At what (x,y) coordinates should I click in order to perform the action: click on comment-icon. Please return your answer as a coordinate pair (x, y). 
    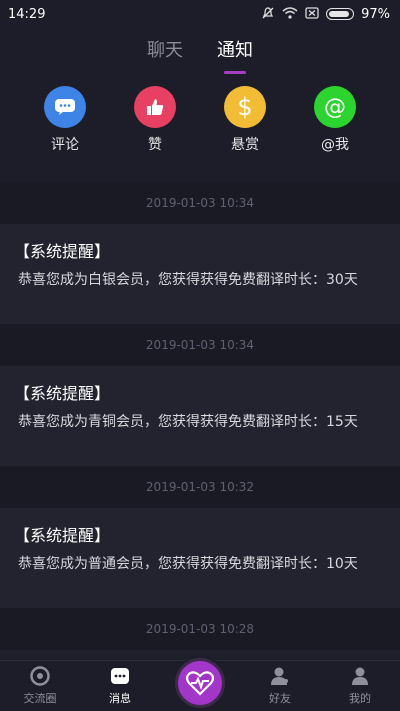
    Looking at the image, I should click on (65, 107).